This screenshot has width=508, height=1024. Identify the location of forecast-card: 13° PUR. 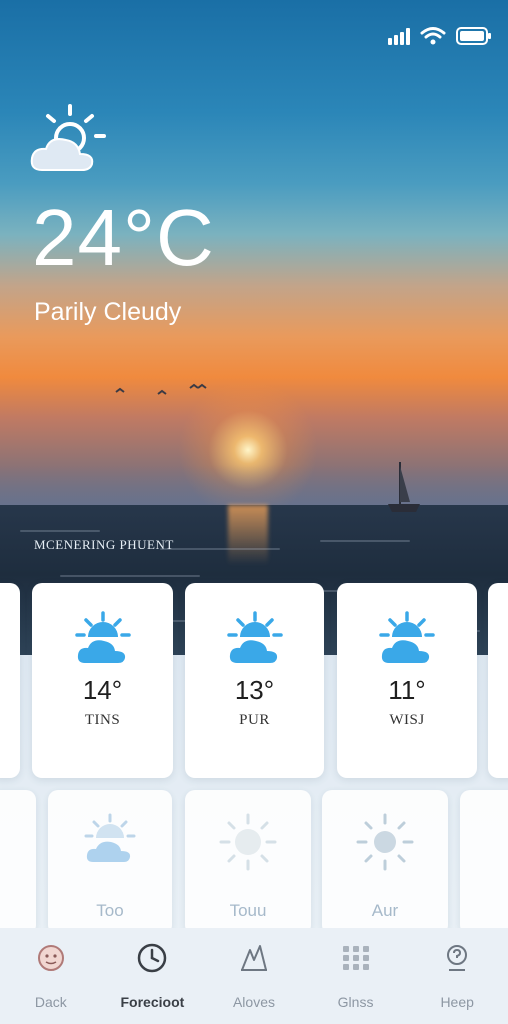
(254, 680).